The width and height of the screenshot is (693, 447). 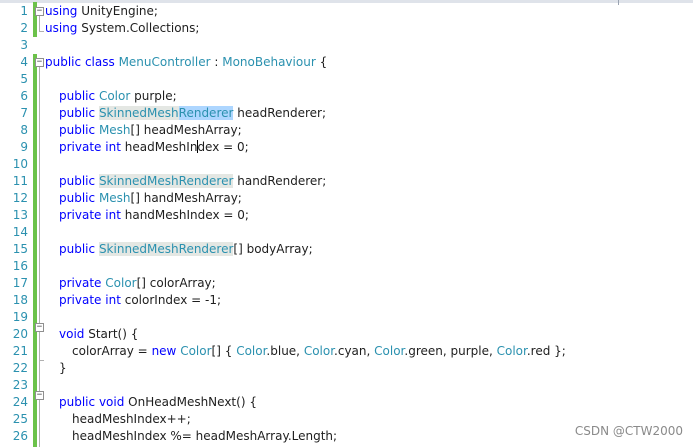 What do you see at coordinates (20, 181) in the screenshot?
I see `line-number: 11` at bounding box center [20, 181].